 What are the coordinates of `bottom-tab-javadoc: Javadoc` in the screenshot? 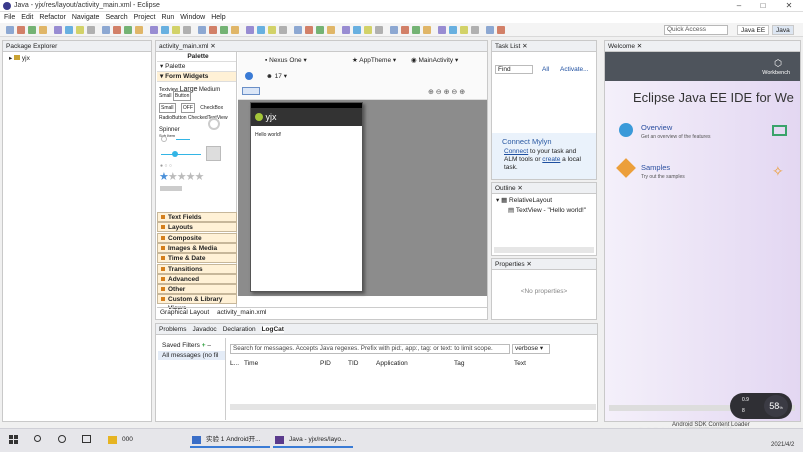 It's located at (204, 329).